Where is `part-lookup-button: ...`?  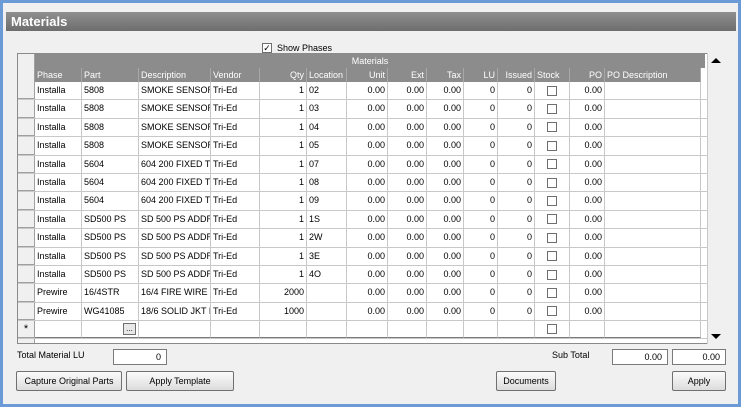
part-lookup-button: ... is located at coordinates (129, 329).